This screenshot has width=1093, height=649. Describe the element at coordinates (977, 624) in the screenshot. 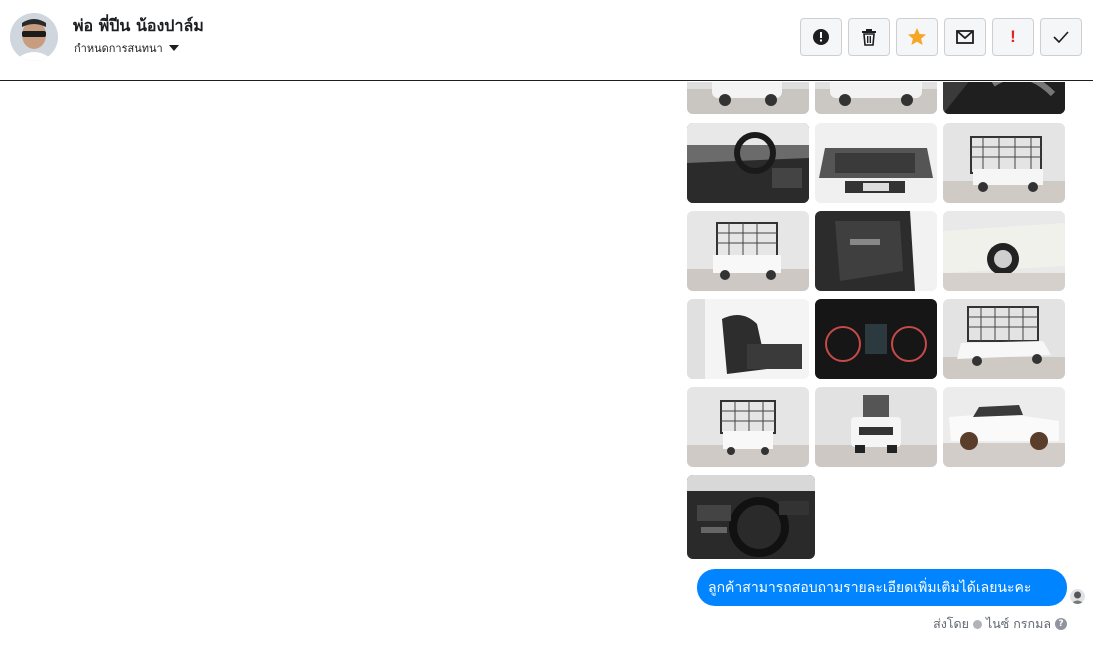

I see `page-badge-icon` at that location.